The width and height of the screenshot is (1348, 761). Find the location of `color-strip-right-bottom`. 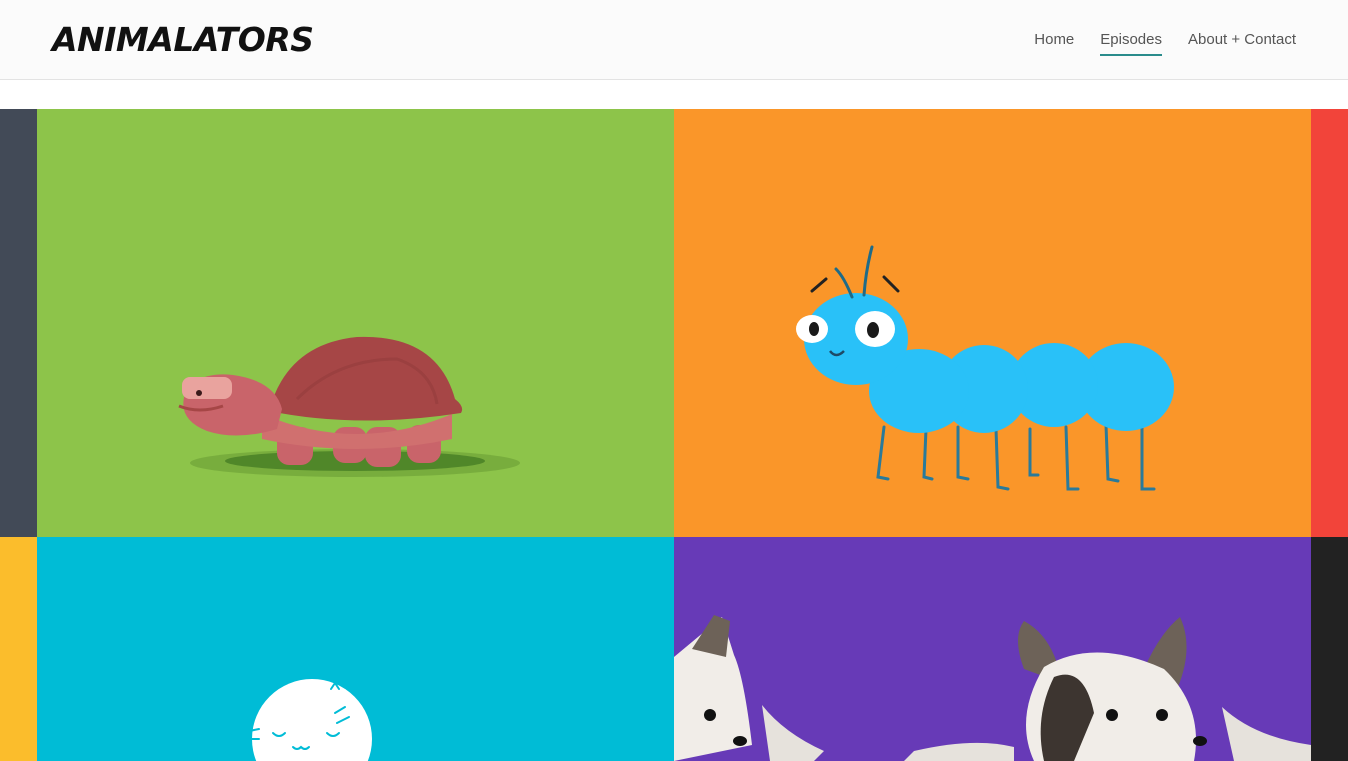

color-strip-right-bottom is located at coordinates (1329, 649).